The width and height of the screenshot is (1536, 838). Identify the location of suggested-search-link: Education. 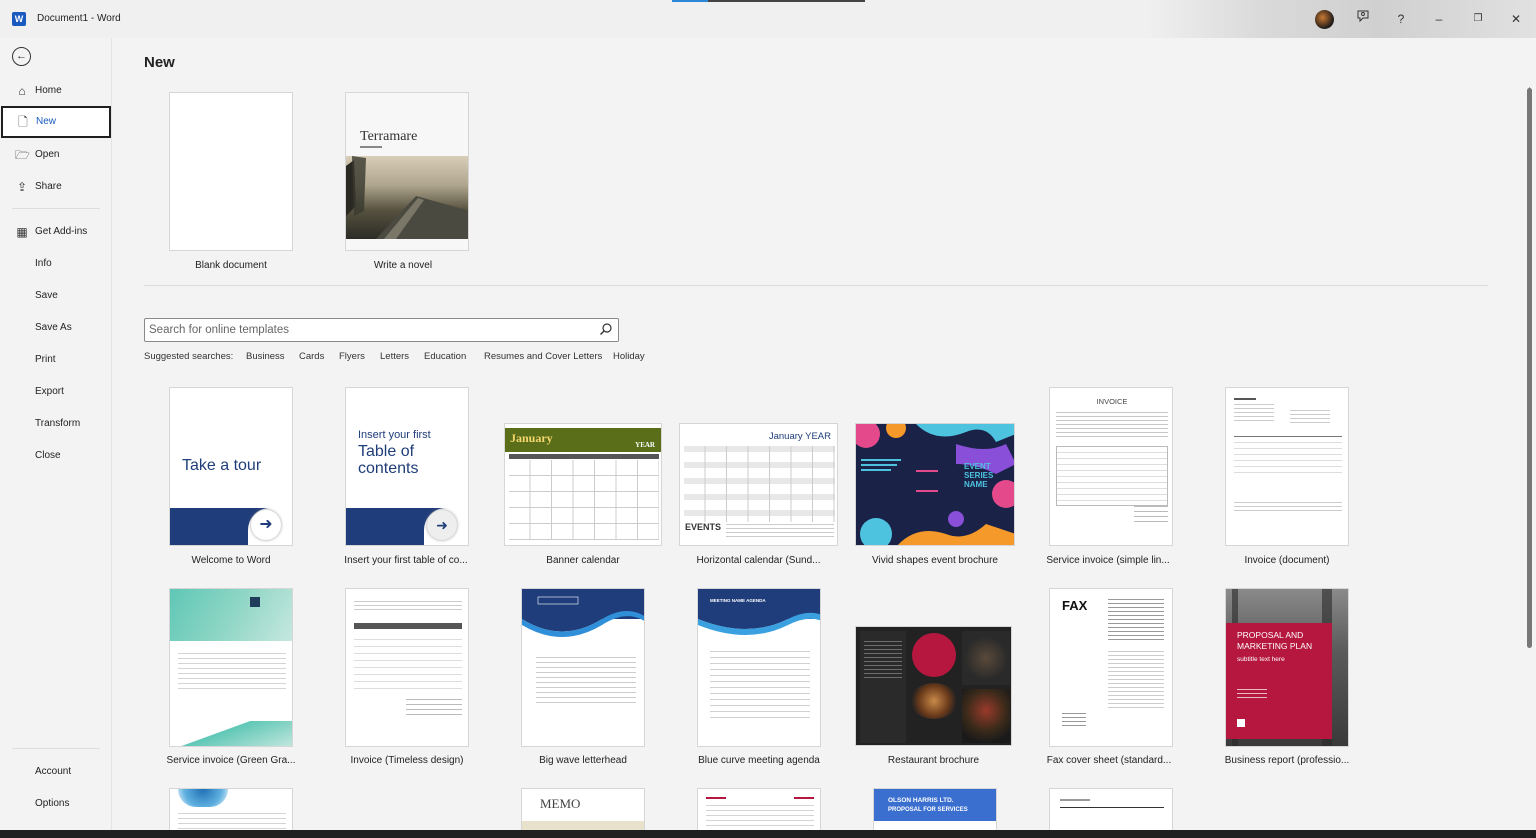
(445, 356).